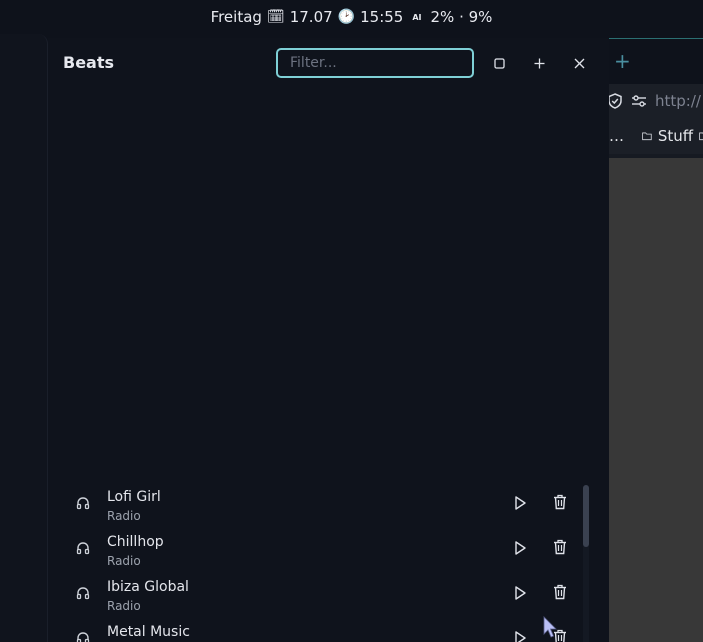 This screenshot has height=642, width=703. I want to click on new-tab-icon: +, so click(622, 61).